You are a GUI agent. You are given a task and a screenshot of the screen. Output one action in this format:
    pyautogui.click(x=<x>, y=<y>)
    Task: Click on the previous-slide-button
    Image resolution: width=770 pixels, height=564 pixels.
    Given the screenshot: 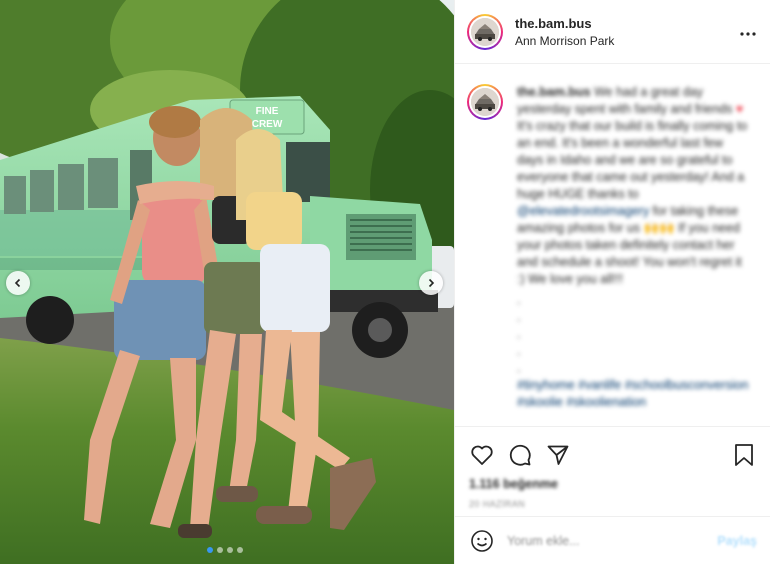 What is the action you would take?
    pyautogui.click(x=18, y=283)
    